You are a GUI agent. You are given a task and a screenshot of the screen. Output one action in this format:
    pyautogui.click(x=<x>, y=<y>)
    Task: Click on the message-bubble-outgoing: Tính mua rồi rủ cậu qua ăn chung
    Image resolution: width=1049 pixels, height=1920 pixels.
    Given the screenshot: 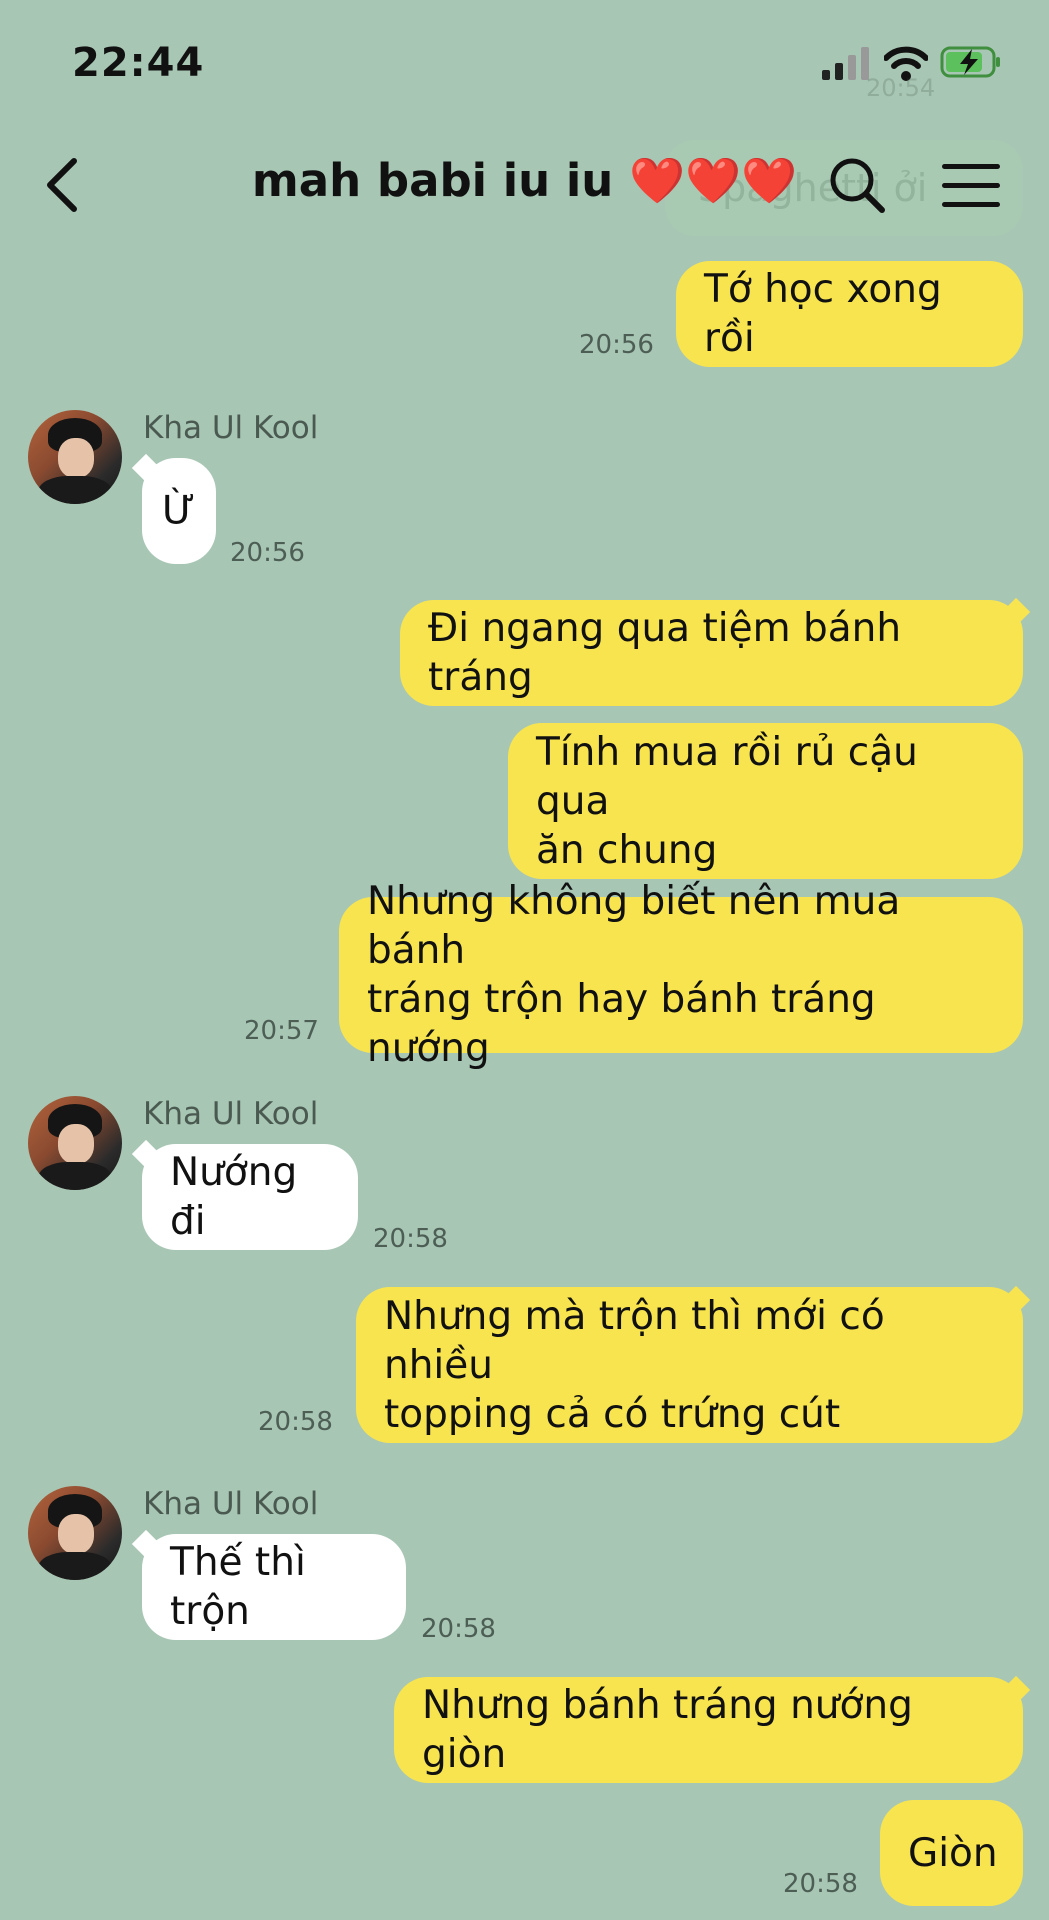 What is the action you would take?
    pyautogui.click(x=765, y=801)
    